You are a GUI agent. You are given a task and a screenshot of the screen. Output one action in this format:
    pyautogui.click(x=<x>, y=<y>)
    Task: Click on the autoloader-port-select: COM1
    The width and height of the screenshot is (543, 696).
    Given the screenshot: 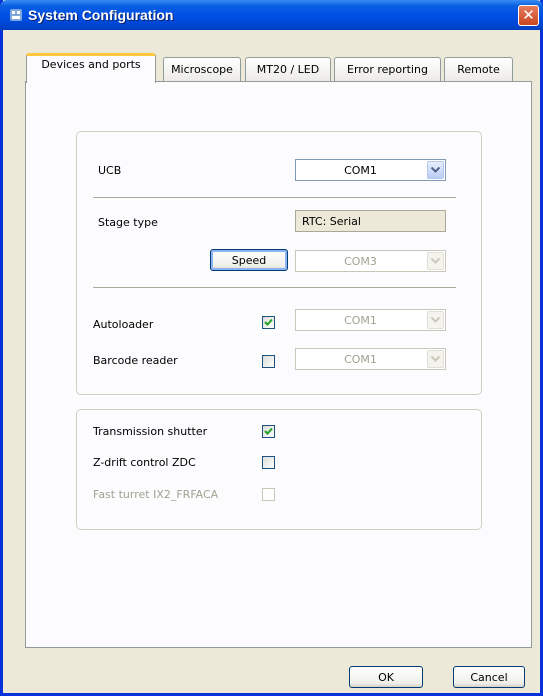 What is the action you would take?
    pyautogui.click(x=370, y=320)
    